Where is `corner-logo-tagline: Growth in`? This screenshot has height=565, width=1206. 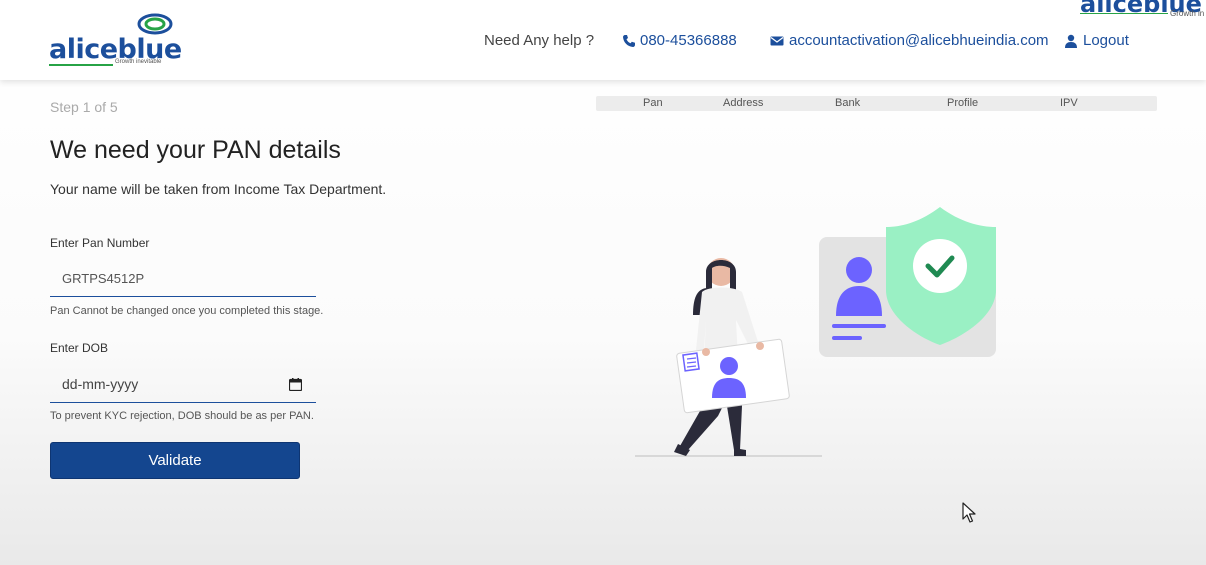 corner-logo-tagline: Growth in is located at coordinates (1187, 13).